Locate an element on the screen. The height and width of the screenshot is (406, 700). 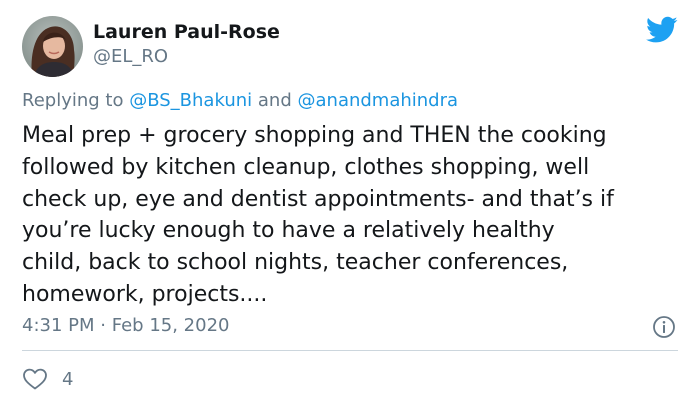
divider is located at coordinates (350, 350).